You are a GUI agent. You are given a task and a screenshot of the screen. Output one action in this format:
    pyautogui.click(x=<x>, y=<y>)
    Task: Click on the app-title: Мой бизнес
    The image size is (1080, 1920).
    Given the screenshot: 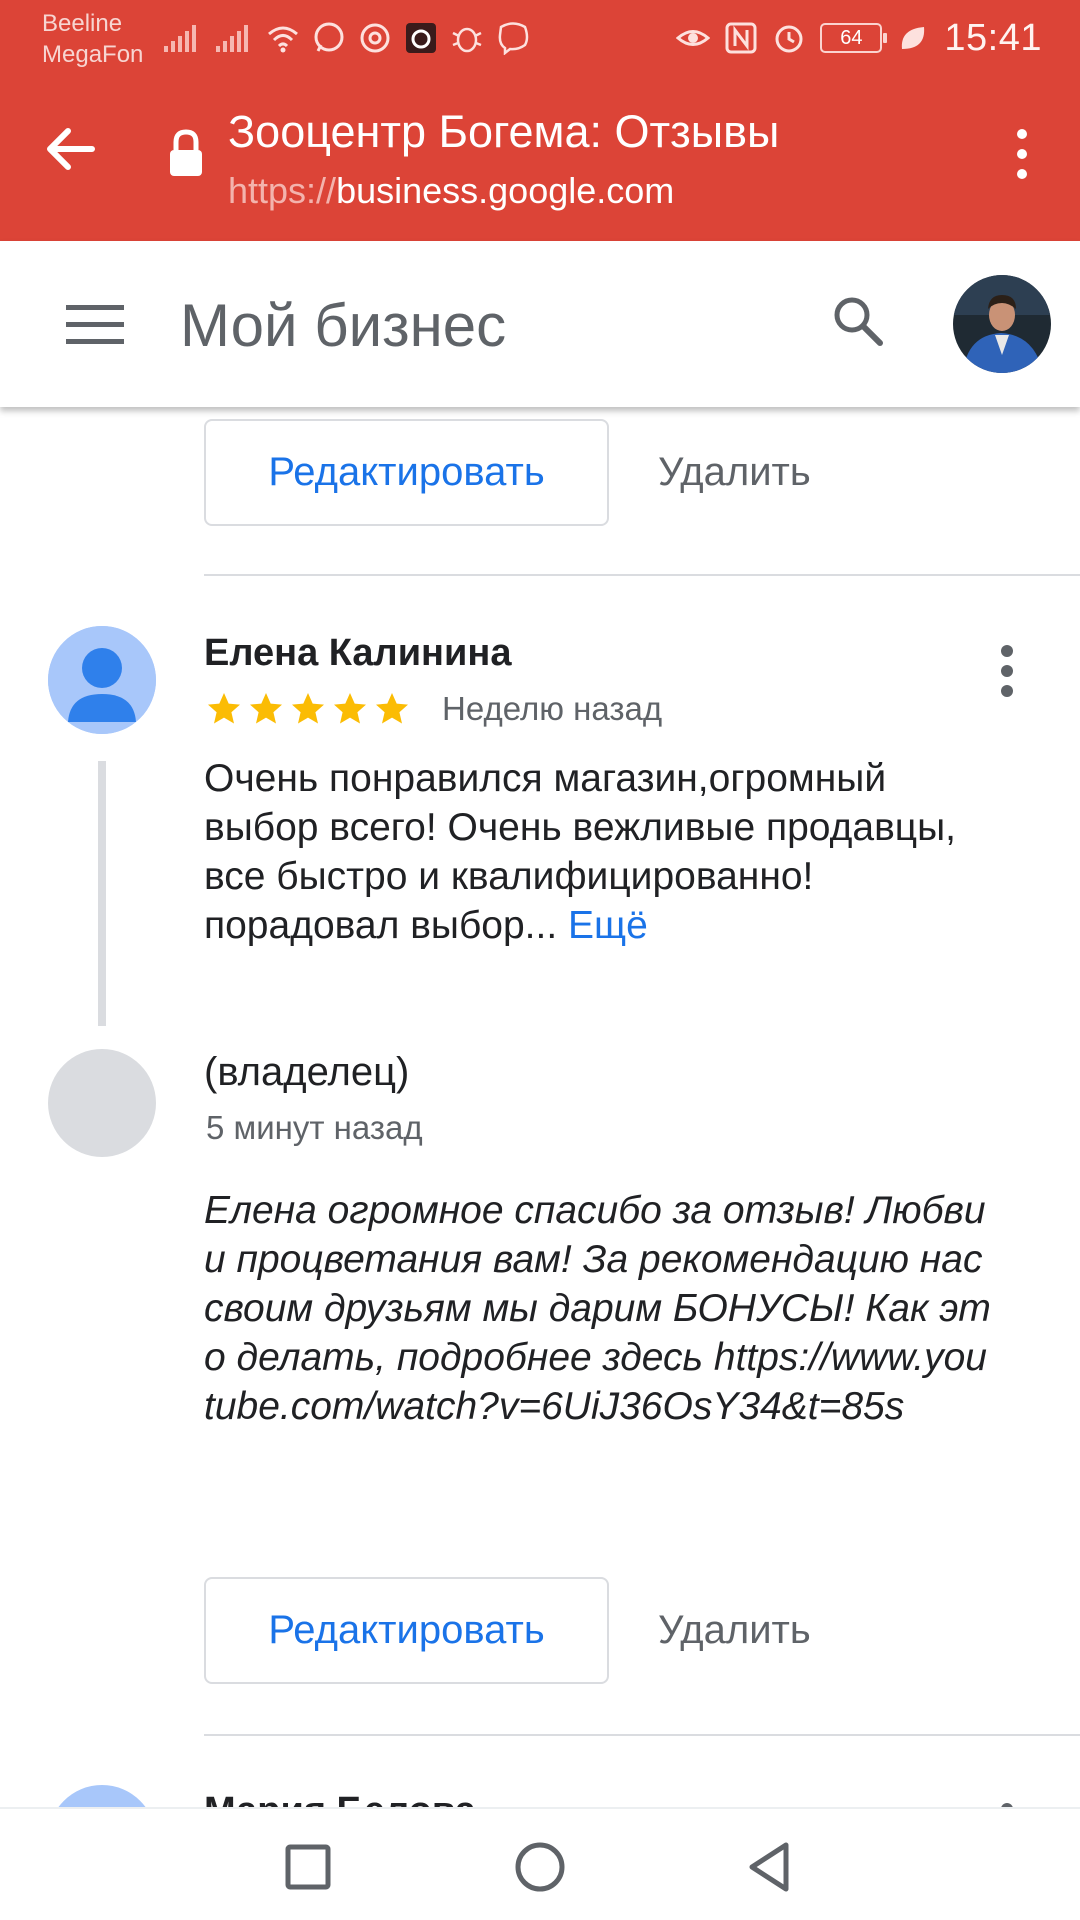 What is the action you would take?
    pyautogui.click(x=343, y=325)
    